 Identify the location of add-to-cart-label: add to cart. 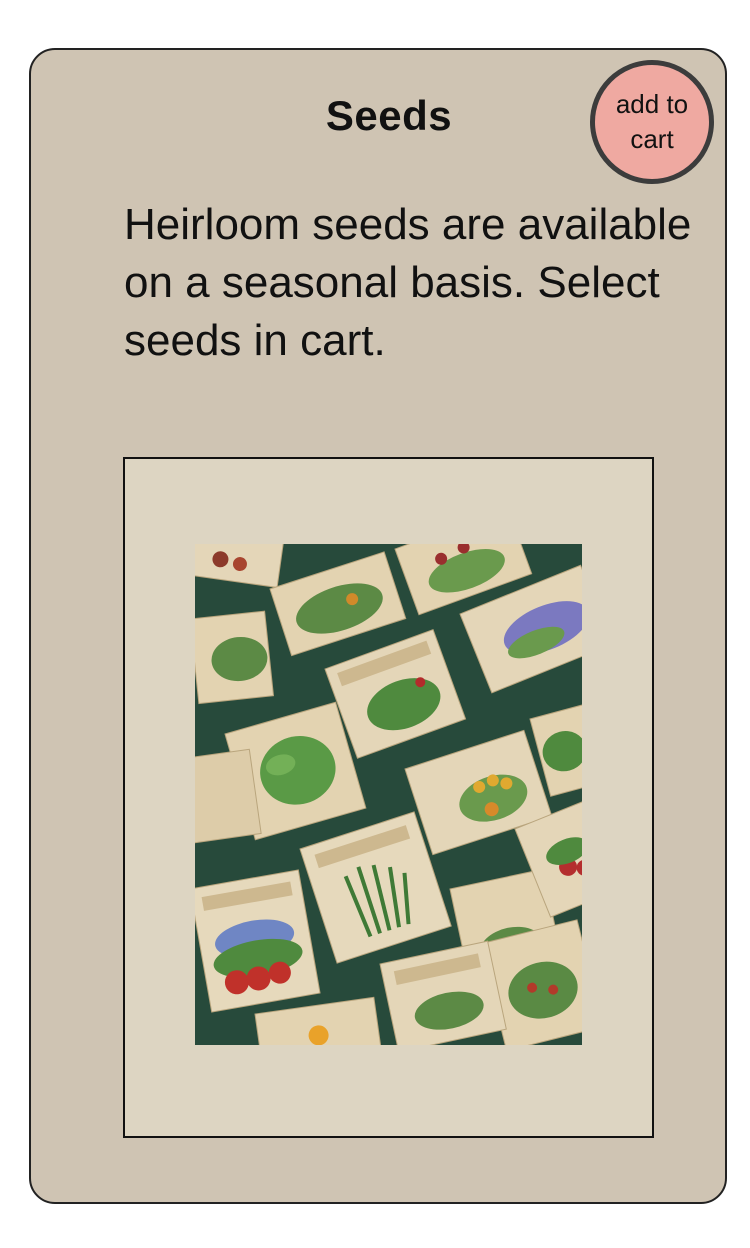
(652, 121).